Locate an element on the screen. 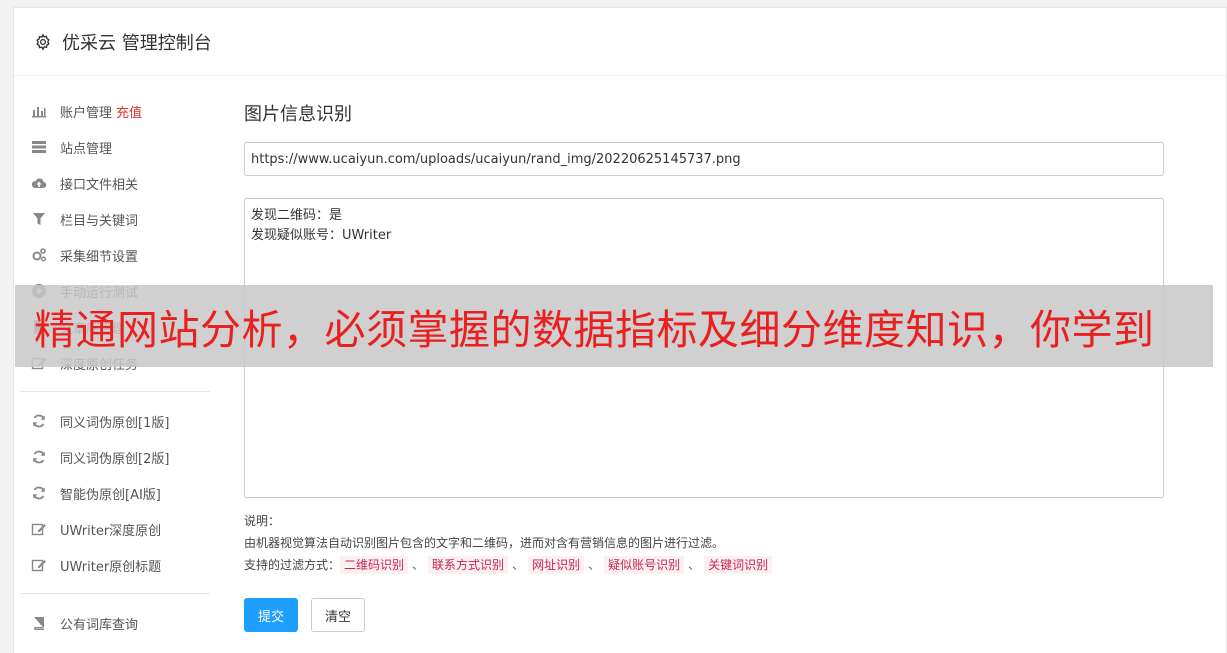  button-row: 提交 清空 is located at coordinates (704, 615).